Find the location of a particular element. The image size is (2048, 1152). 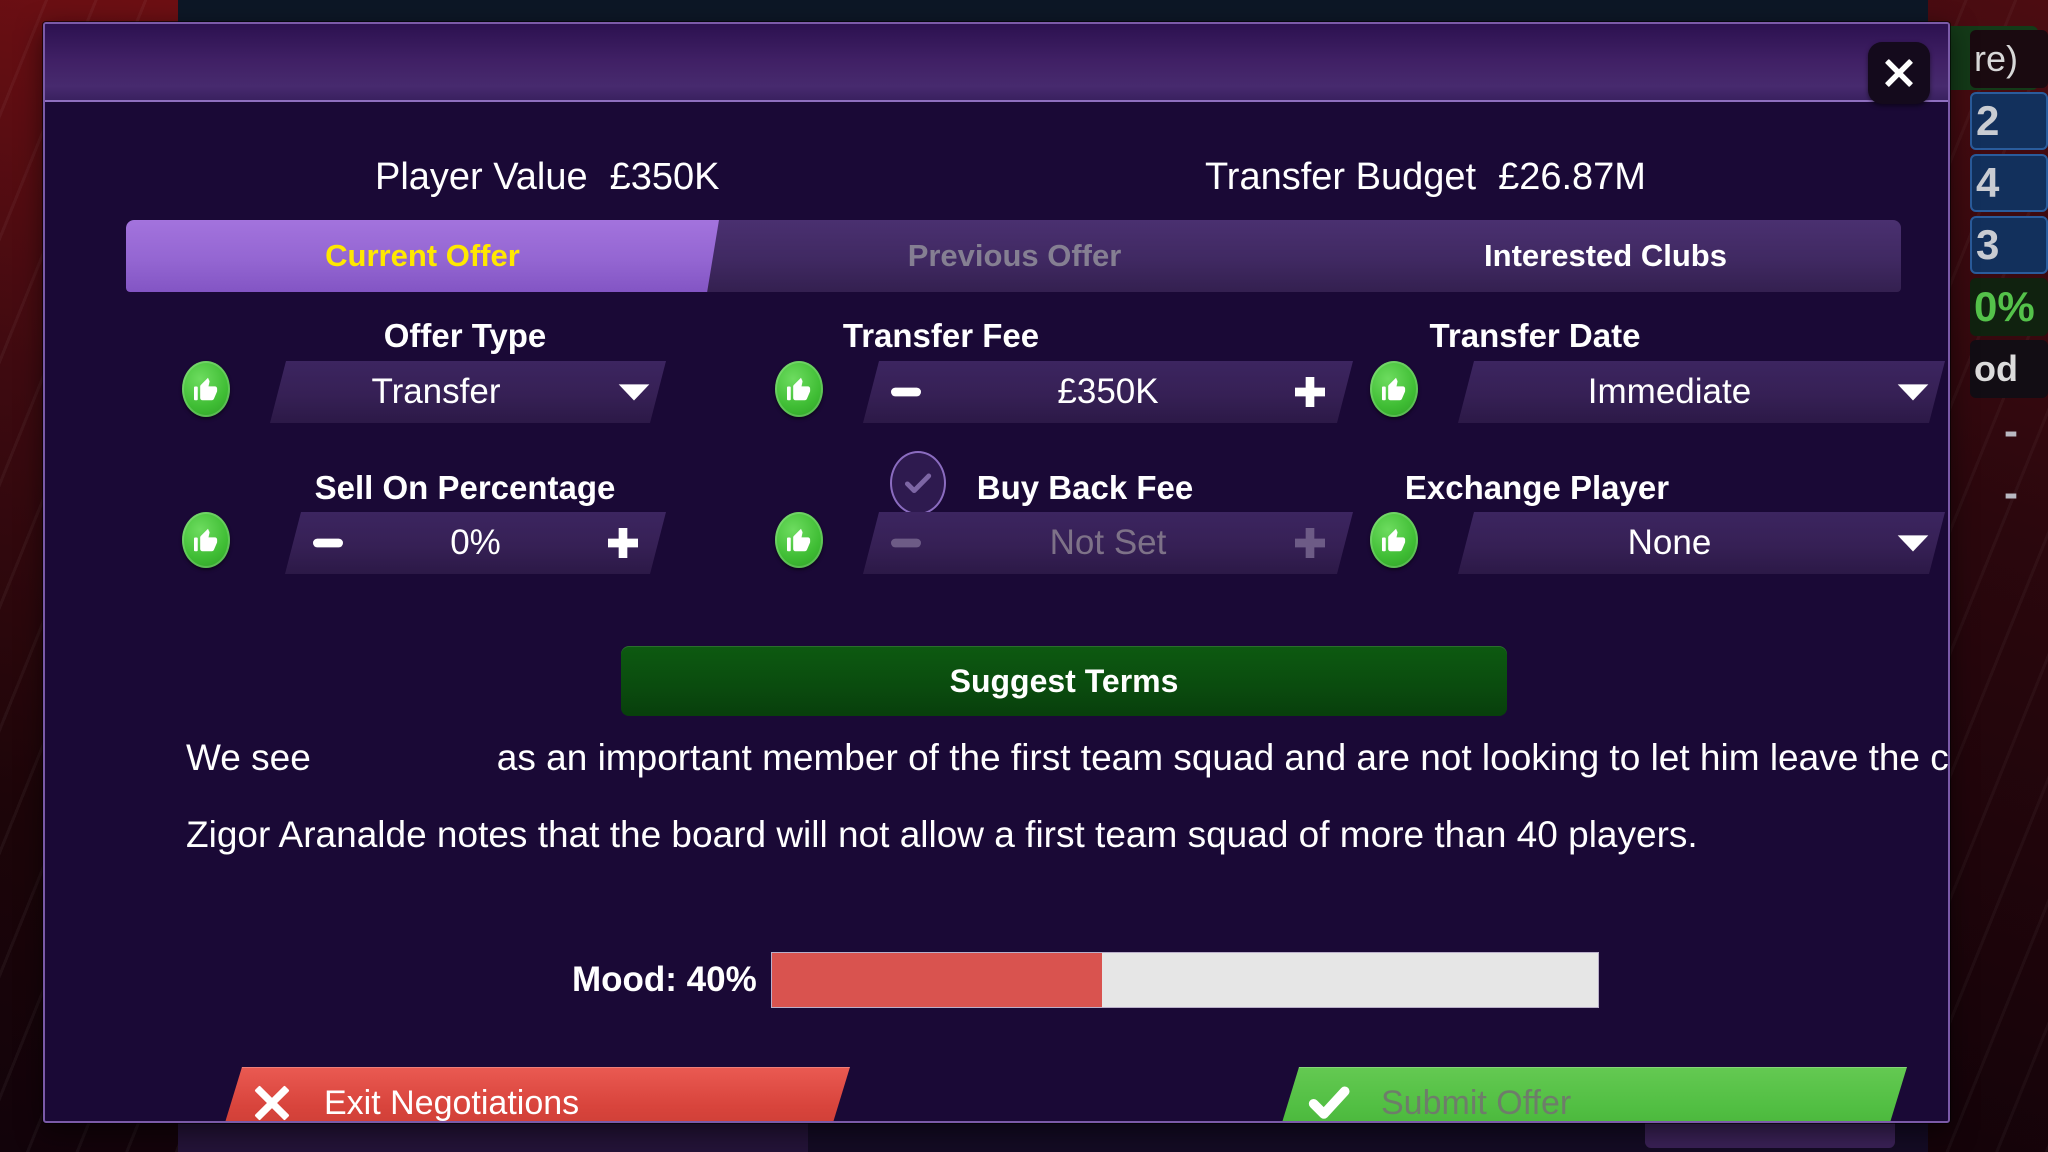

exchange-player-dropdown: None is located at coordinates (1701, 543).